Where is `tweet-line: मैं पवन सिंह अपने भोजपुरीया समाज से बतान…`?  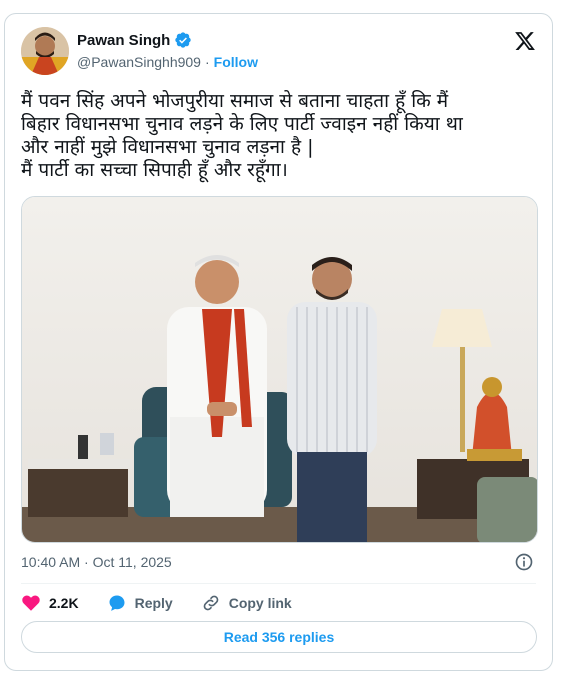
tweet-line: मैं पवन सिंह अपने भोजपुरीया समाज से बतान… is located at coordinates (235, 101).